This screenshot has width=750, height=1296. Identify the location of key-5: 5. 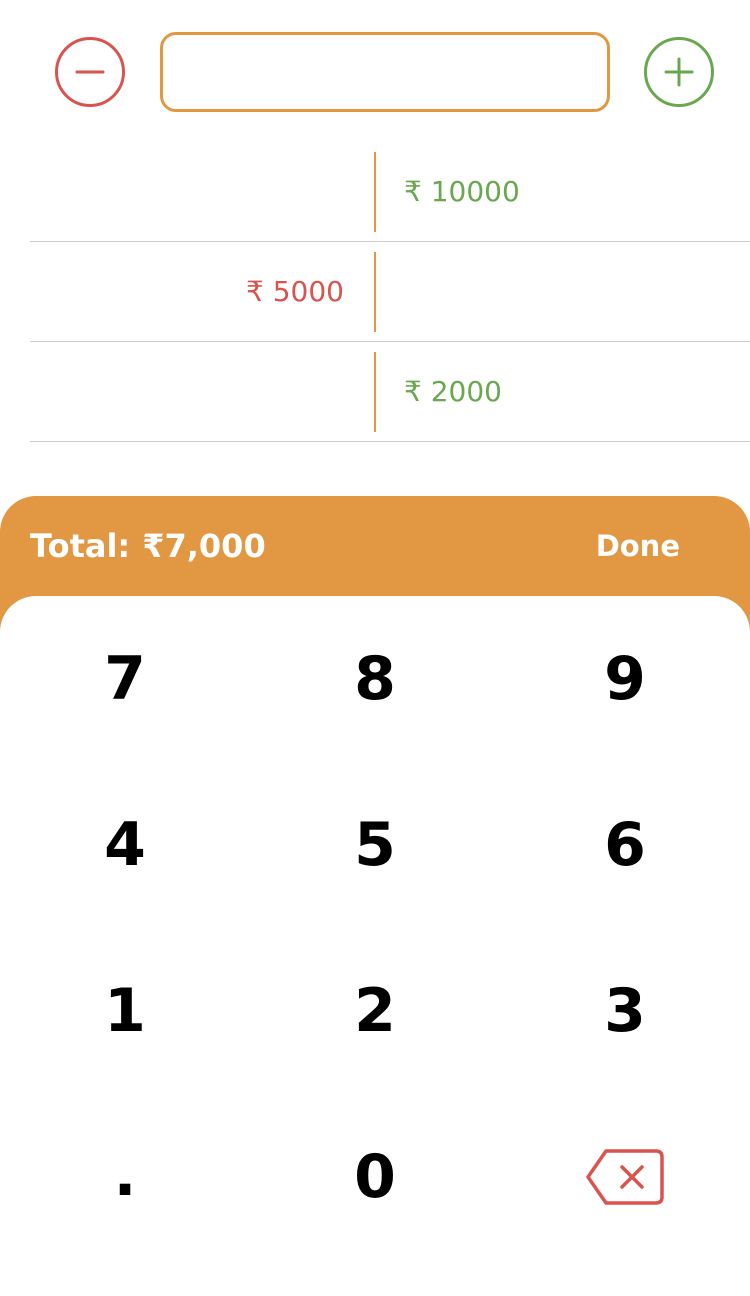
(375, 845).